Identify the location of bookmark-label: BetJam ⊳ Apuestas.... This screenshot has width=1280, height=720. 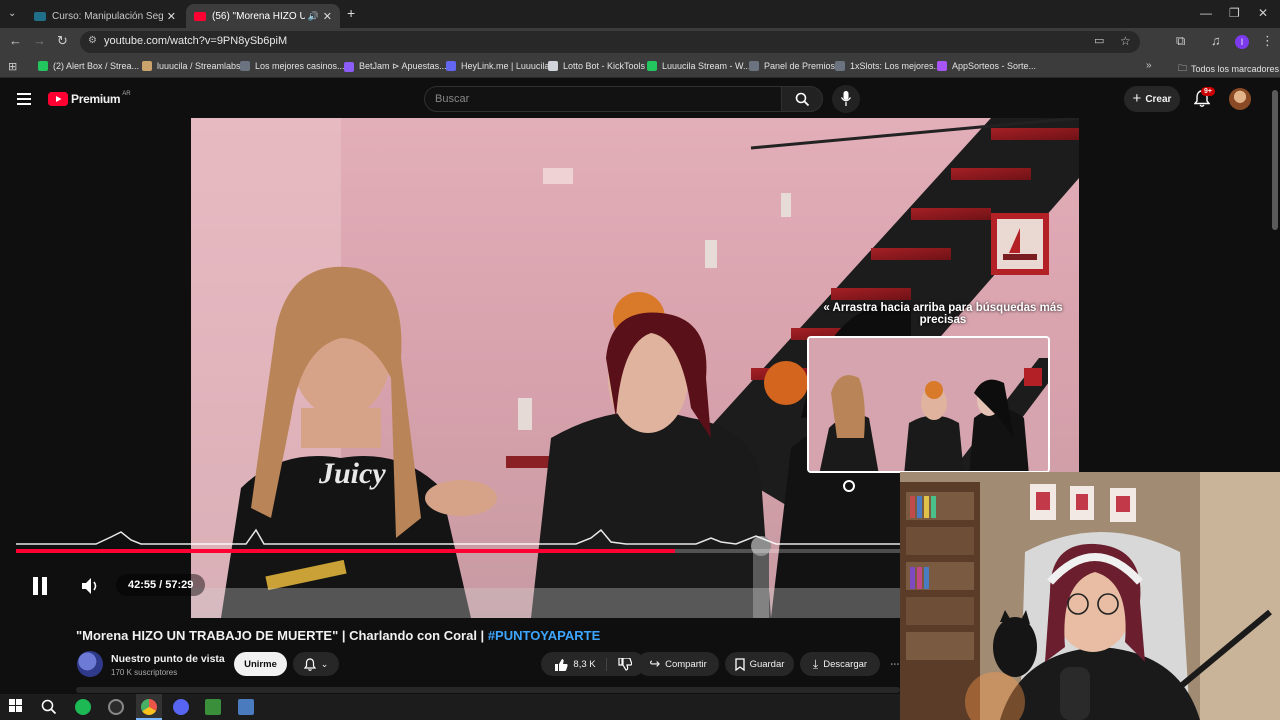
(403, 66).